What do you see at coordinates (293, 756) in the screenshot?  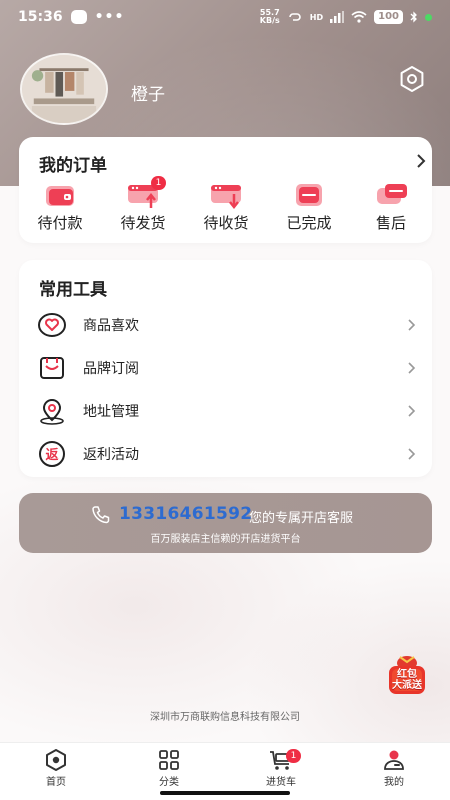 I see `cart-badge: 1` at bounding box center [293, 756].